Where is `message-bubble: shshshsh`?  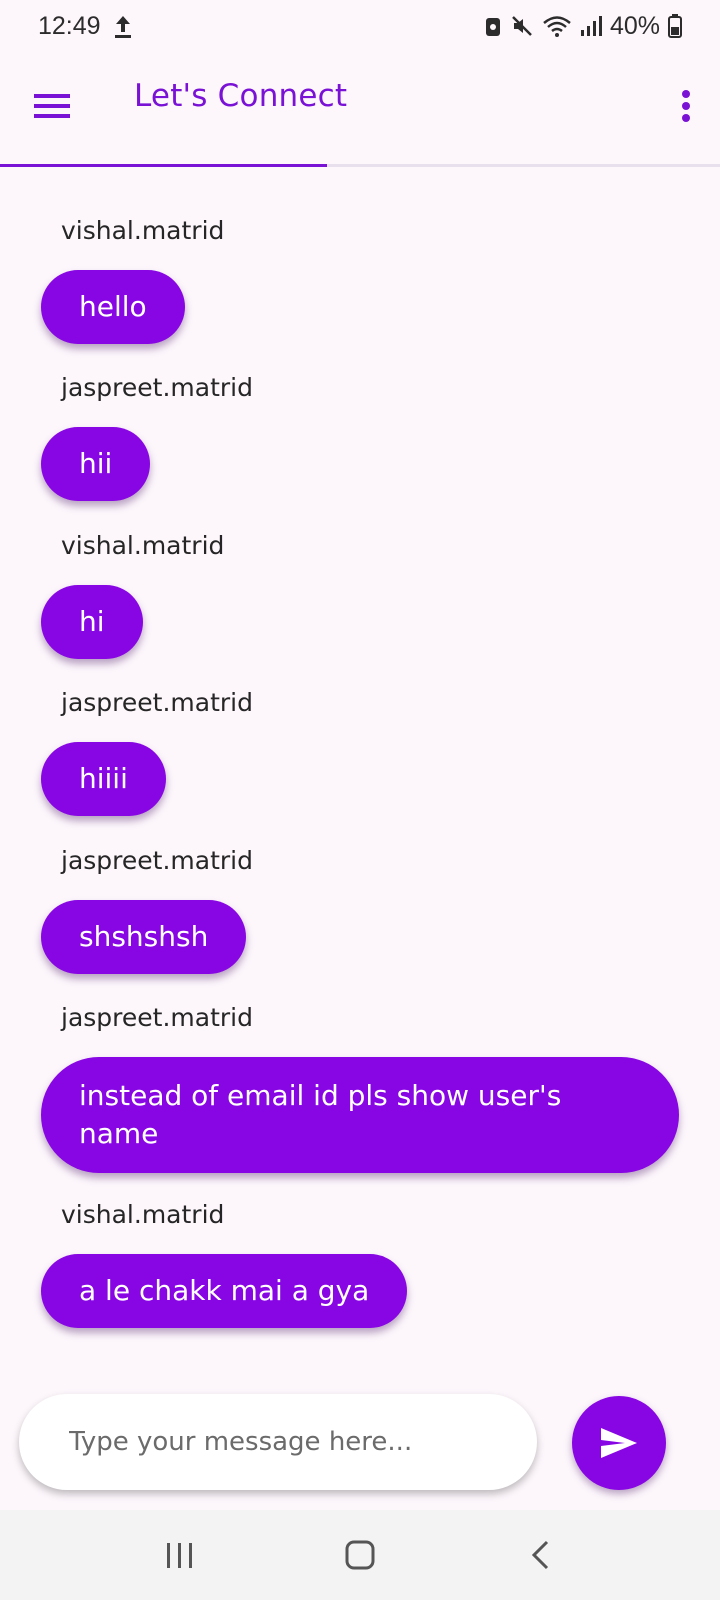
message-bubble: shshshsh is located at coordinates (144, 937).